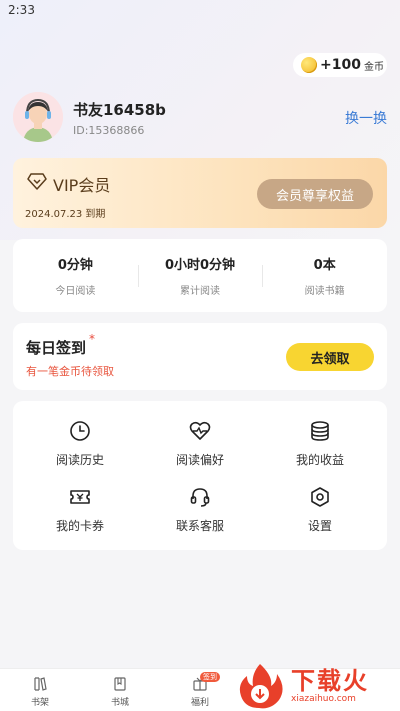  I want to click on stat-label: 累计阅读, so click(200, 291).